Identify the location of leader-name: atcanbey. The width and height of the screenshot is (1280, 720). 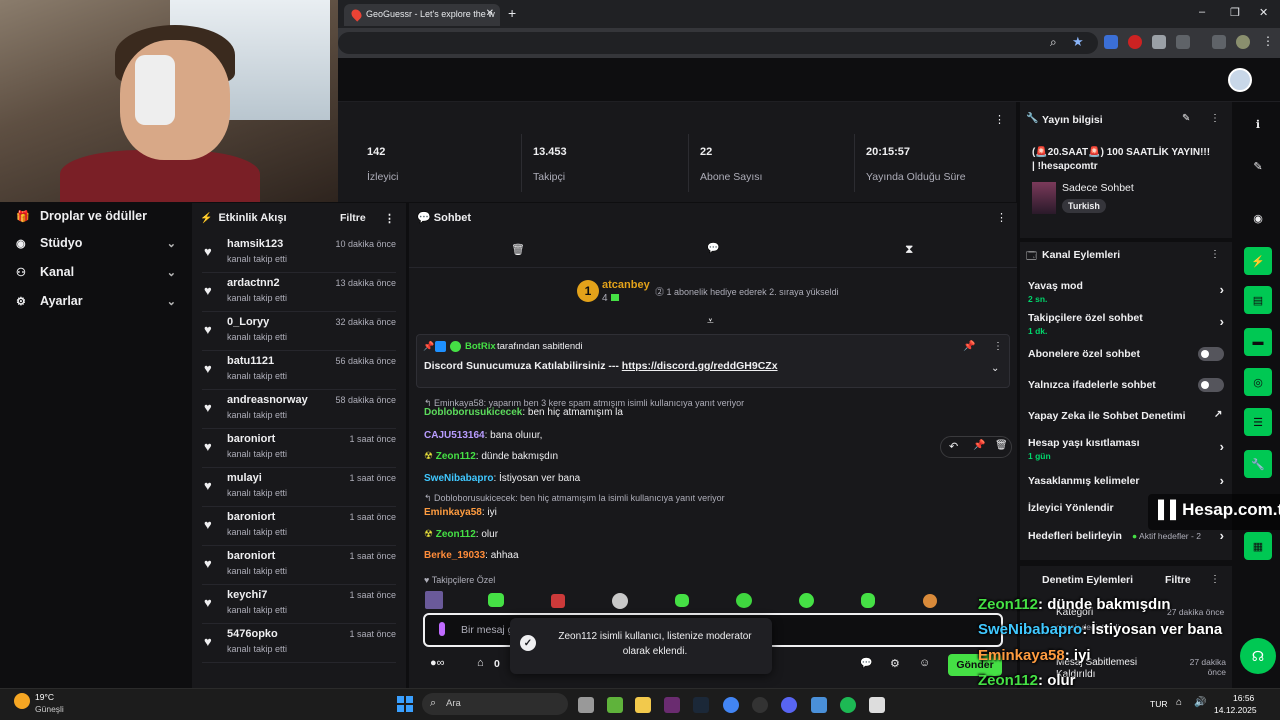
(626, 285).